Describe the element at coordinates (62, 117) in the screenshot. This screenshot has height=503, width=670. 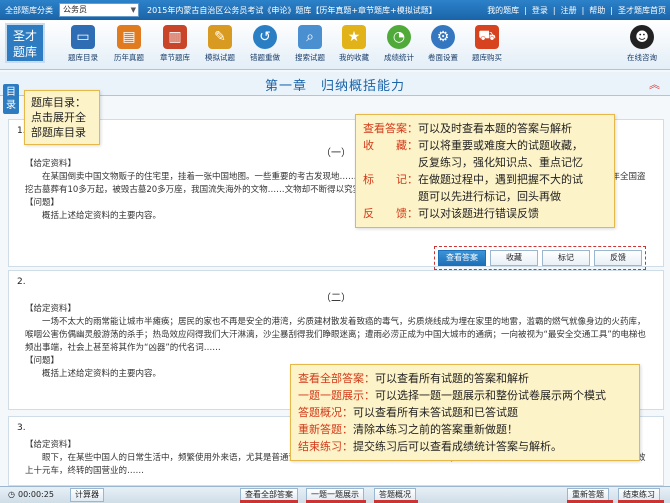
I see `catalog-tooltip: 题库目录： 点击展开全 部题库目录` at that location.